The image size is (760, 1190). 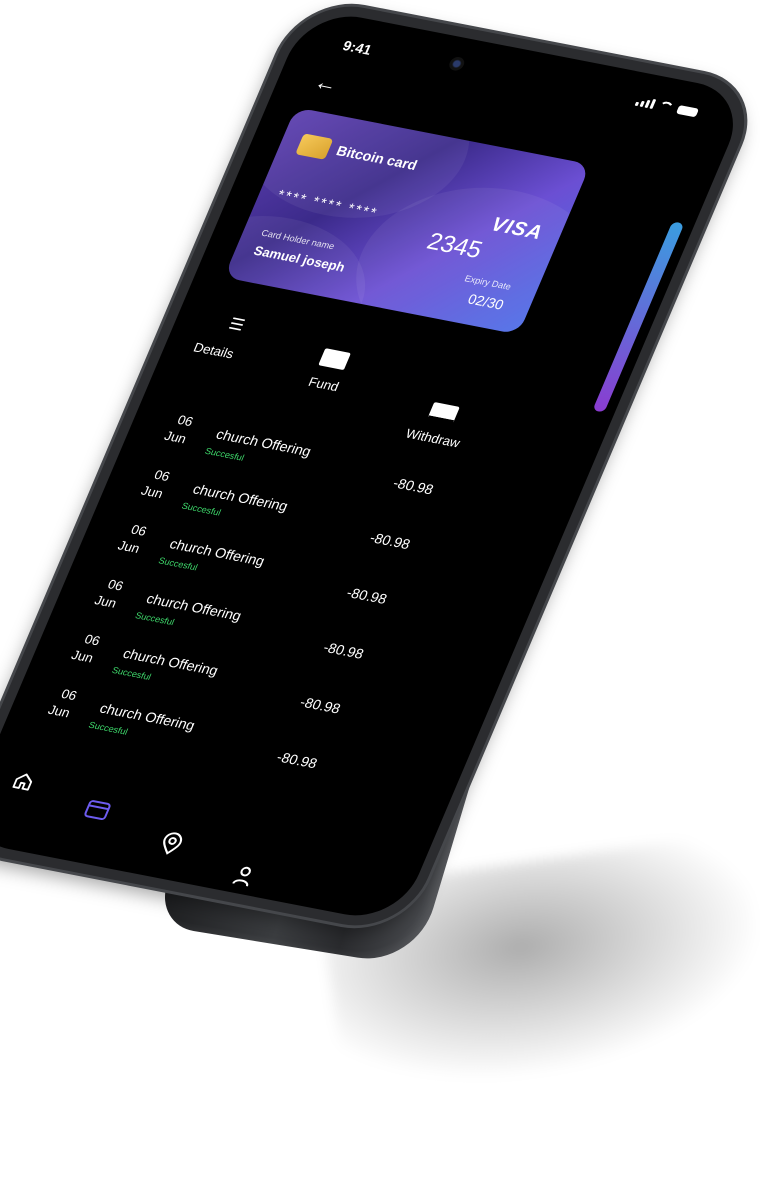 What do you see at coordinates (357, 47) in the screenshot?
I see `status-time: 9:41` at bounding box center [357, 47].